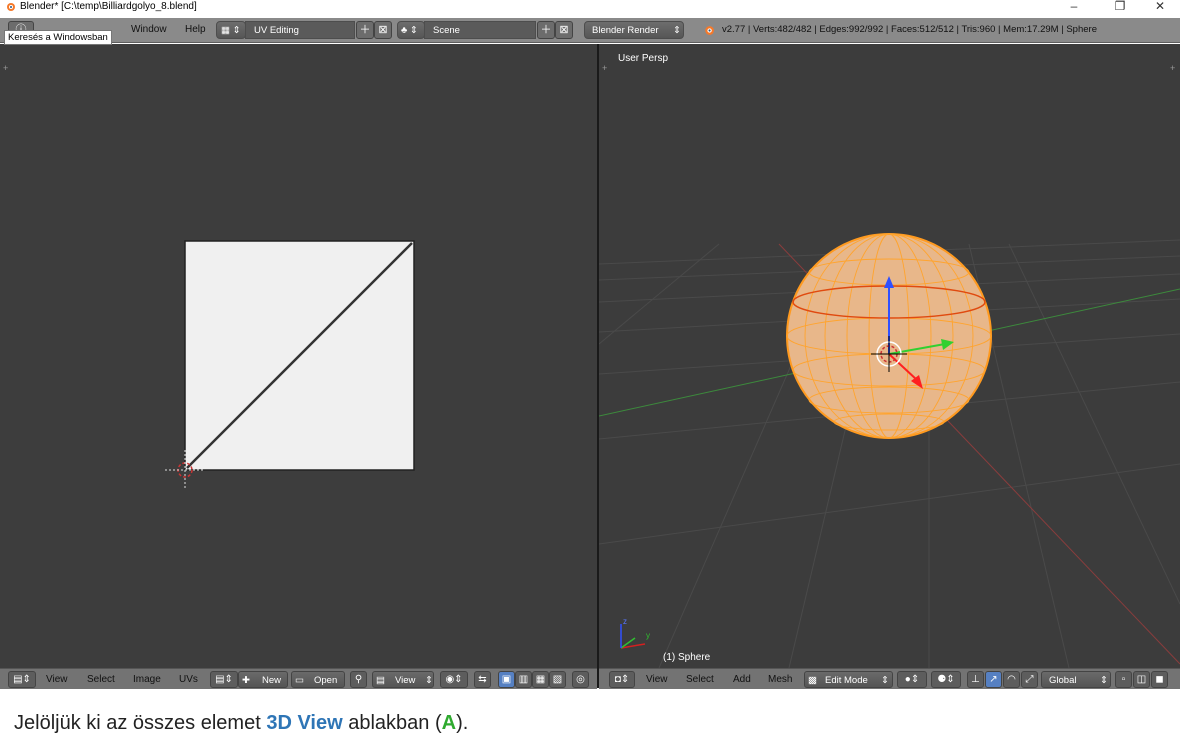  Describe the element at coordinates (912, 679) in the screenshot. I see `viewport-shading-icon: ●⇕` at that location.